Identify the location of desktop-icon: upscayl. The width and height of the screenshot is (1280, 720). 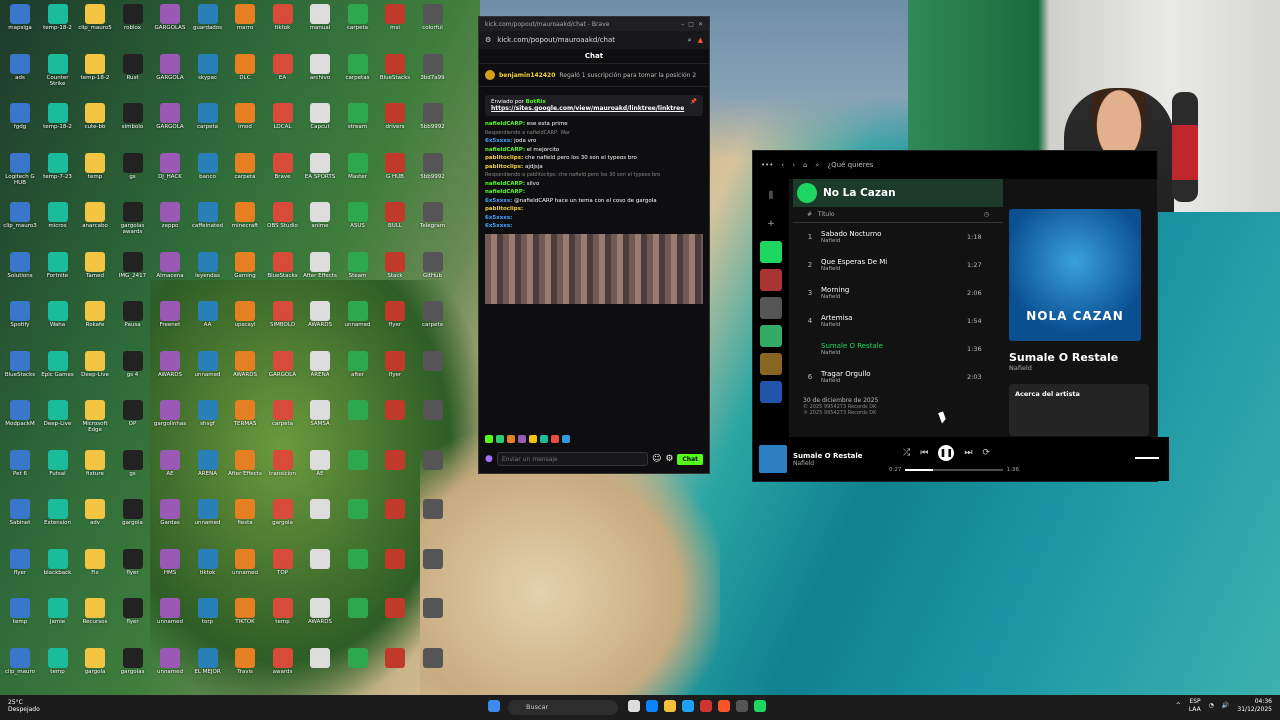
(245, 314).